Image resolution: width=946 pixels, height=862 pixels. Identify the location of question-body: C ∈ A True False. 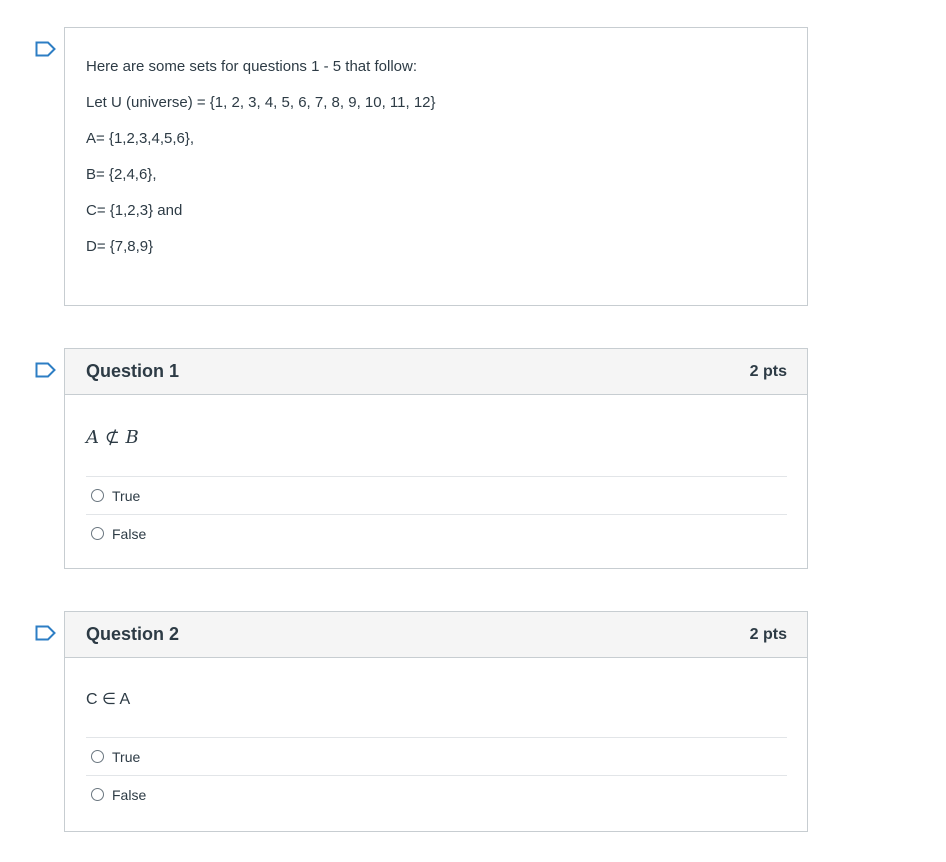
(436, 735).